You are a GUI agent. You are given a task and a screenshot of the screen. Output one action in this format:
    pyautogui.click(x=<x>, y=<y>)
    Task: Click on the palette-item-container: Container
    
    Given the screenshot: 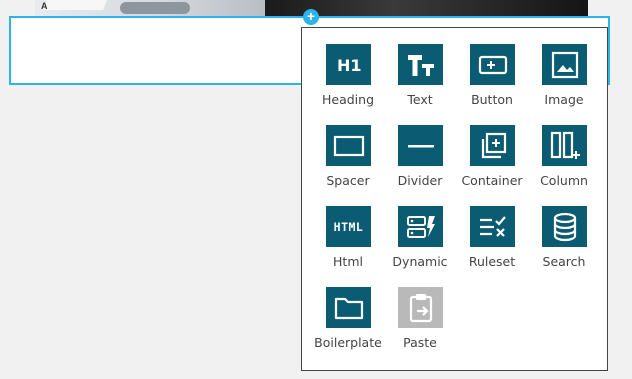 What is the action you would take?
    pyautogui.click(x=492, y=150)
    